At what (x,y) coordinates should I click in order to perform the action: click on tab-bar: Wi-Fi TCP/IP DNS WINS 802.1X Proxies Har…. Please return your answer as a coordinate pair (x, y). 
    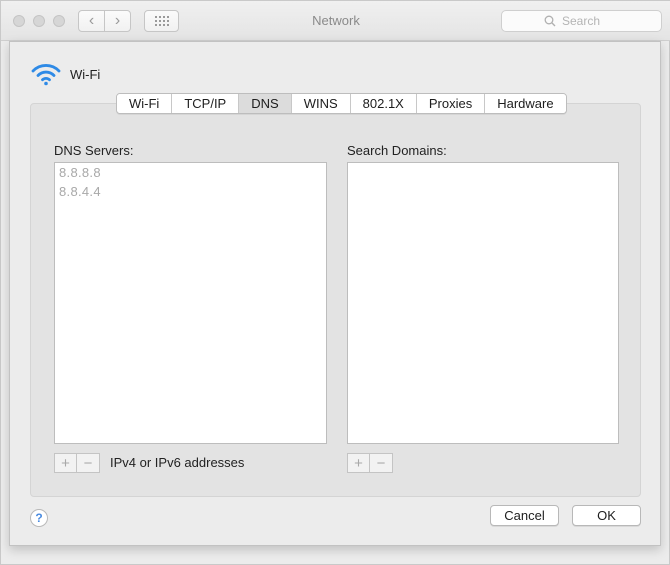
    Looking at the image, I should click on (341, 103).